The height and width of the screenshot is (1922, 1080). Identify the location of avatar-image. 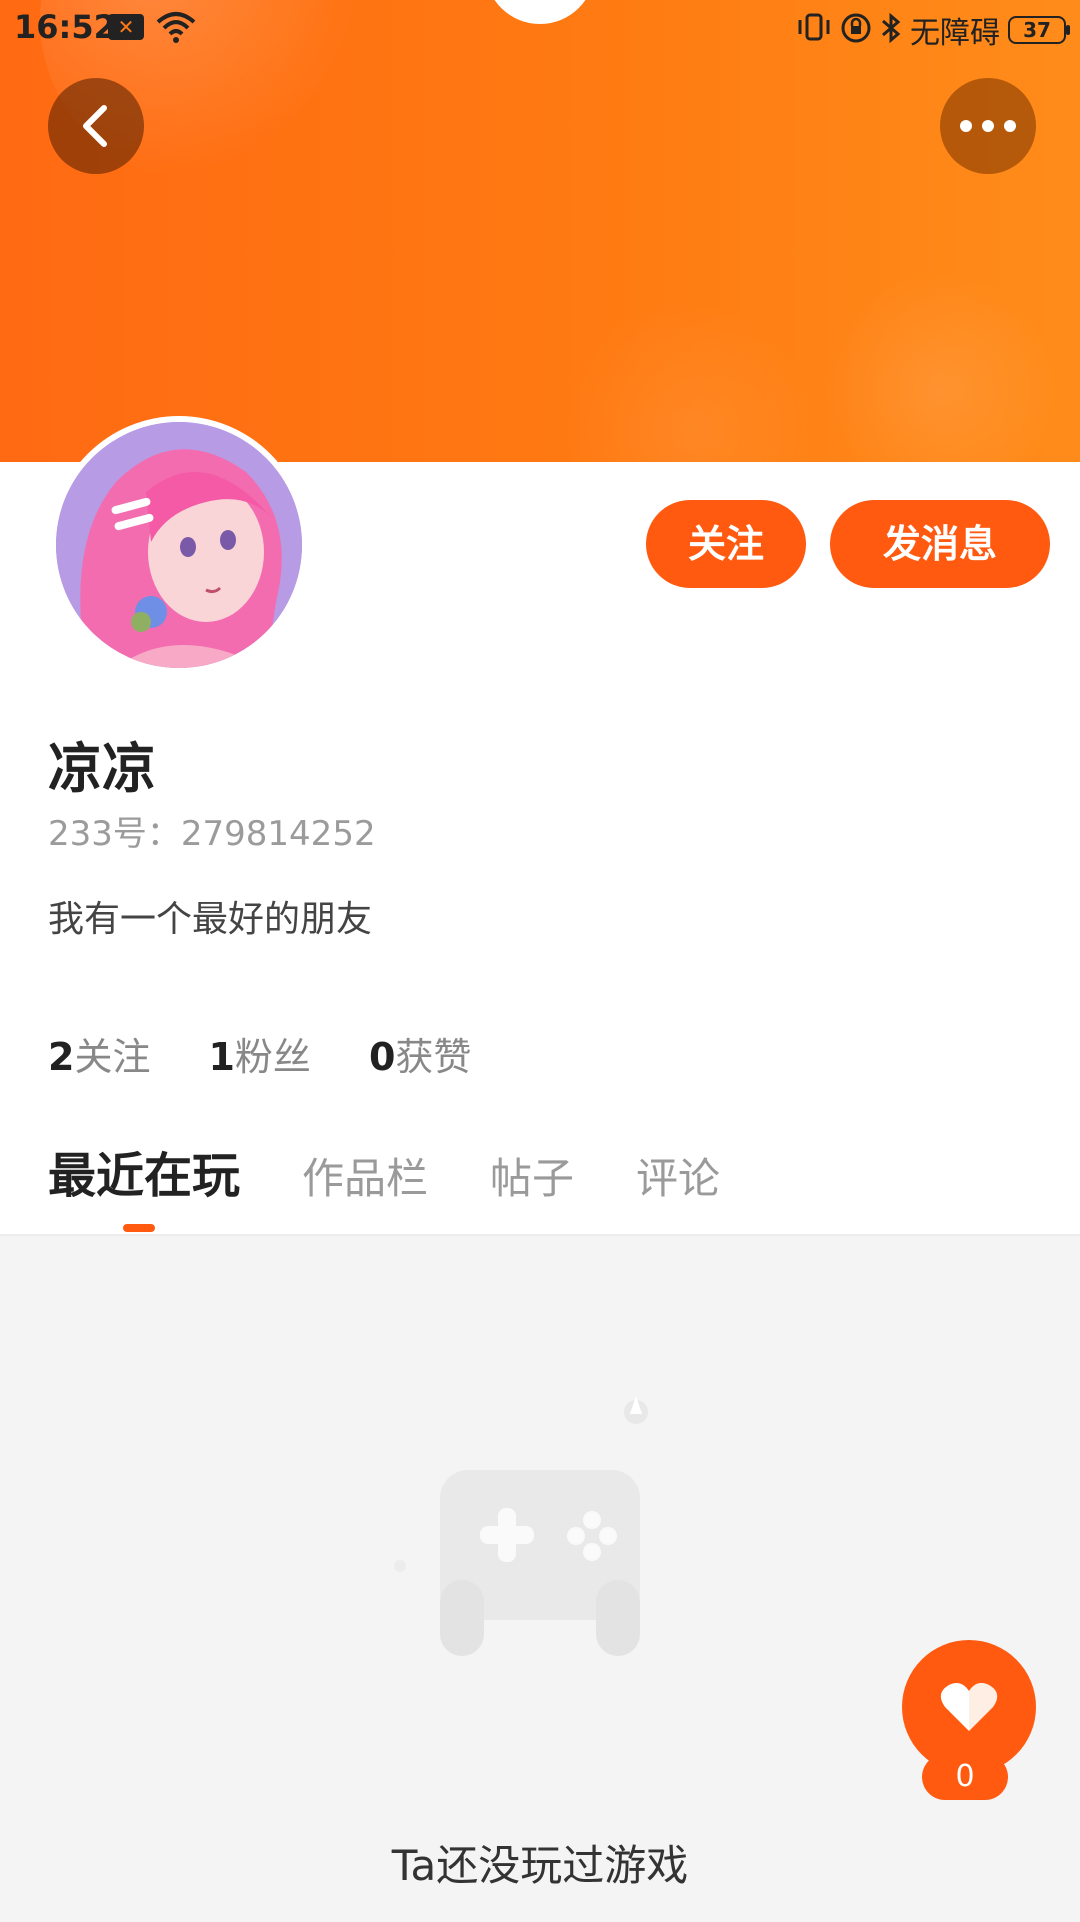
(179, 545).